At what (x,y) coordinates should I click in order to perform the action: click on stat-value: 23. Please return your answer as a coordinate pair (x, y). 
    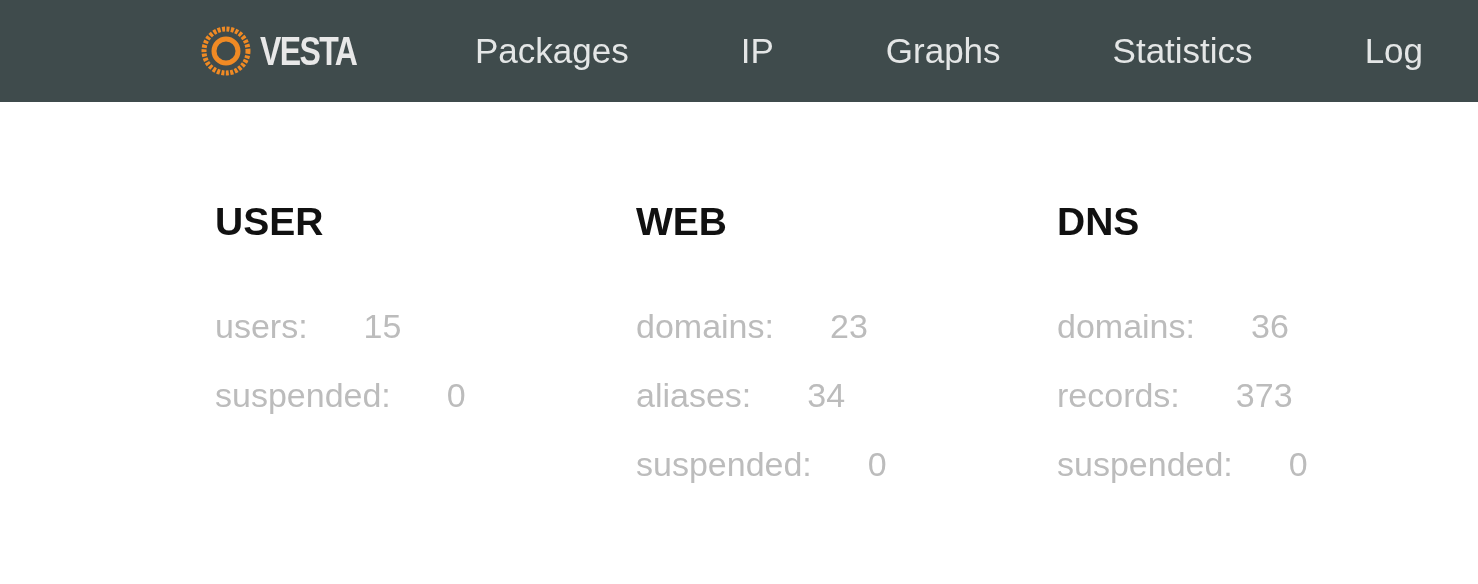
    Looking at the image, I should click on (848, 326).